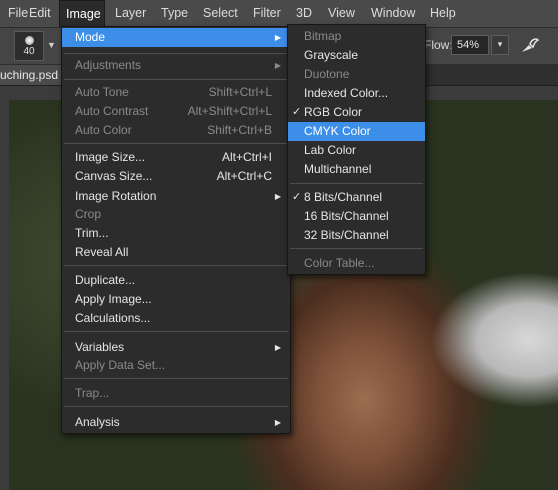  Describe the element at coordinates (176, 65) in the screenshot. I see `menu-item-adjustments: Adjustments ▶` at that location.